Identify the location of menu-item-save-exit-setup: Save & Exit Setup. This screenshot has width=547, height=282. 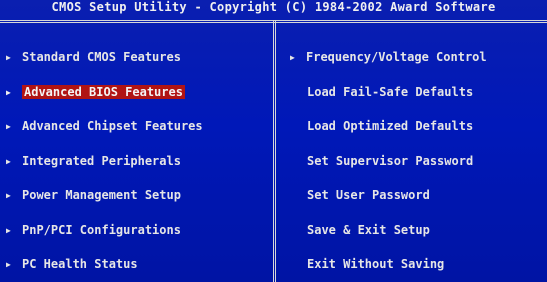
(415, 230).